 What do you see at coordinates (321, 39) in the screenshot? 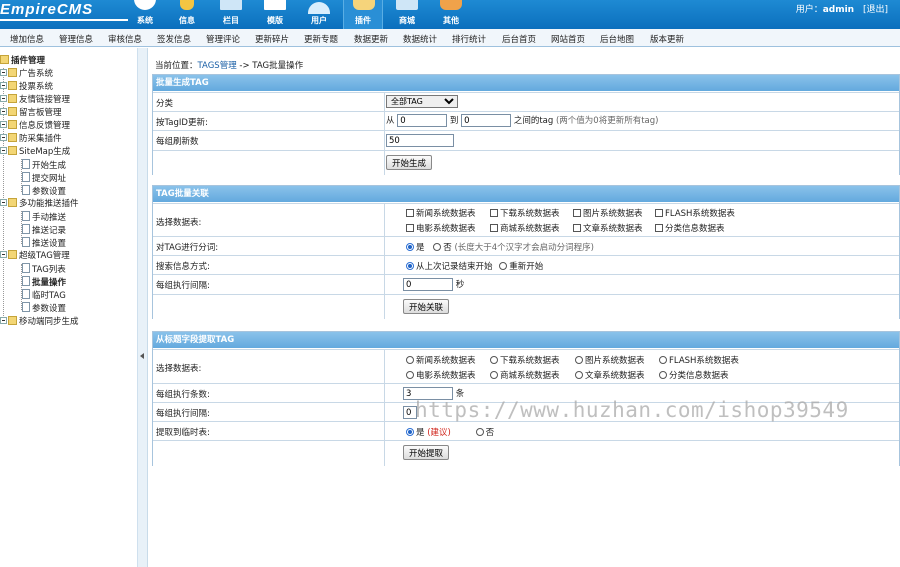
I see `subnav-update-topics: 更新专题` at bounding box center [321, 39].